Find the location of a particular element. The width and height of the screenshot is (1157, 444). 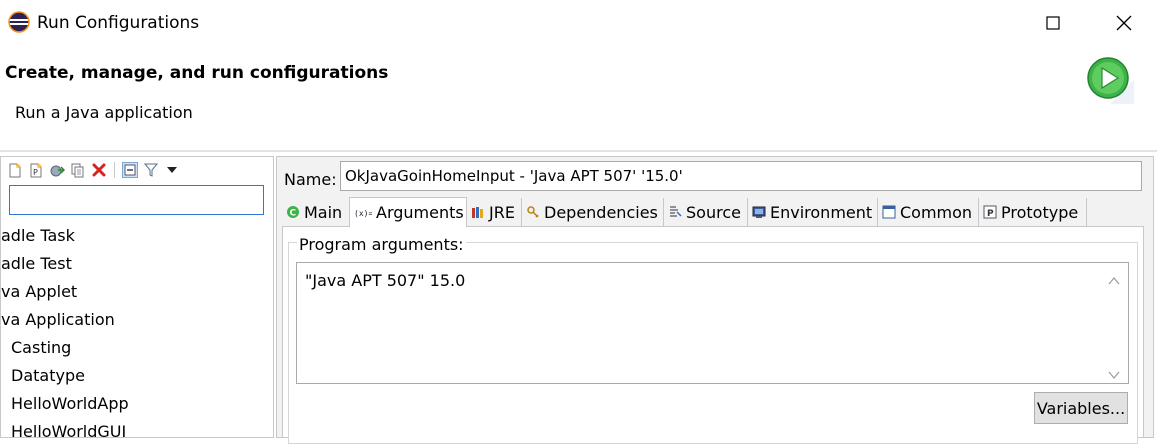

tab-prototype: P Prototype is located at coordinates (1033, 212).